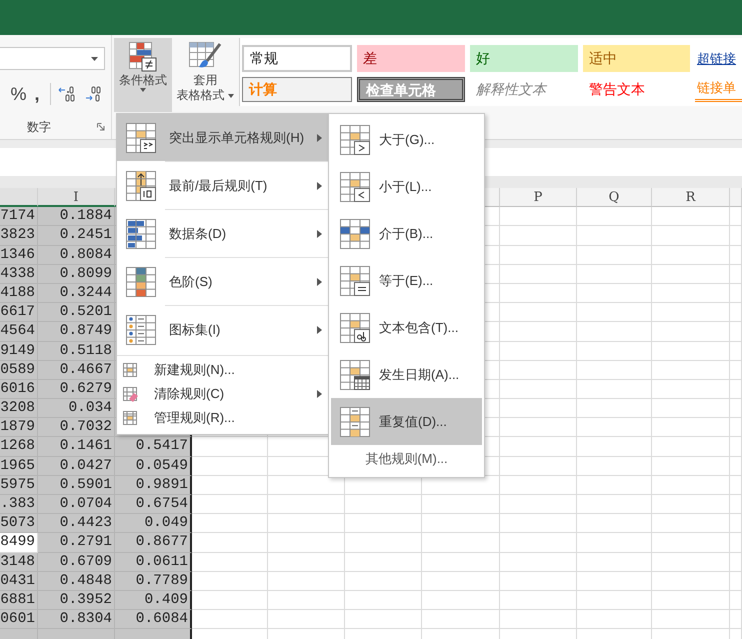 The image size is (742, 639). I want to click on table-cell: 0601, so click(19, 620).